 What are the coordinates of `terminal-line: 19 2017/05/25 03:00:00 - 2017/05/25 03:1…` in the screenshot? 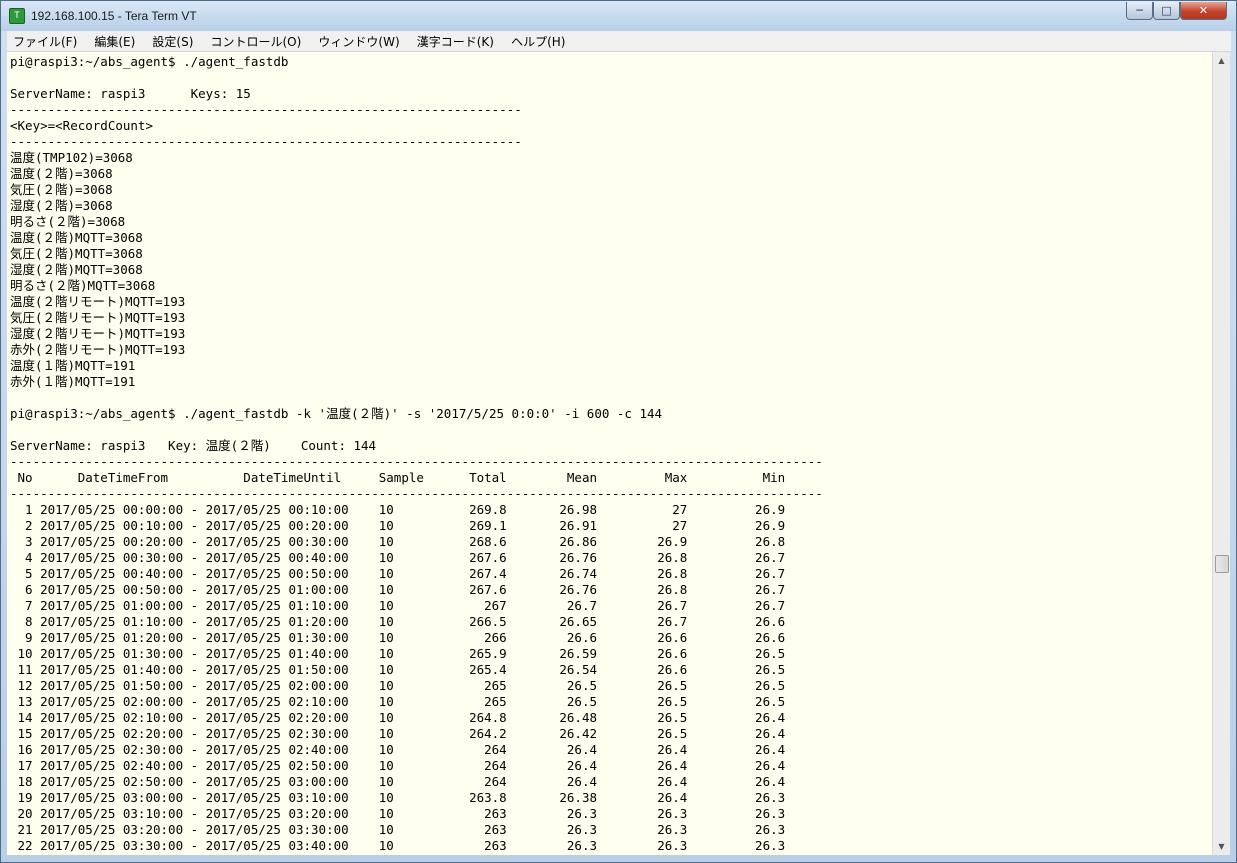 It's located at (398, 797).